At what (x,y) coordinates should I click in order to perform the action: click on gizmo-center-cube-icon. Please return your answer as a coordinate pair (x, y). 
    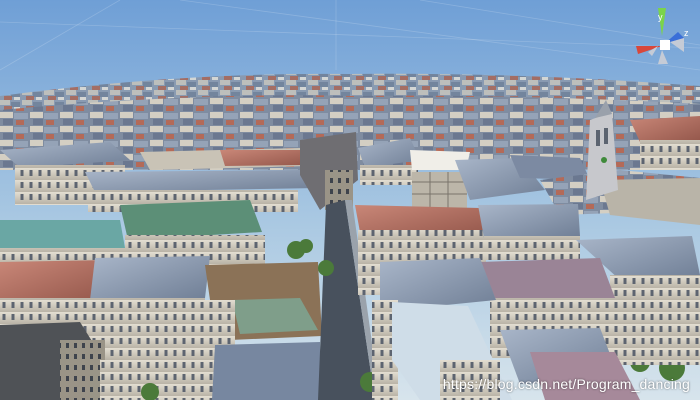
    Looking at the image, I should click on (665, 45).